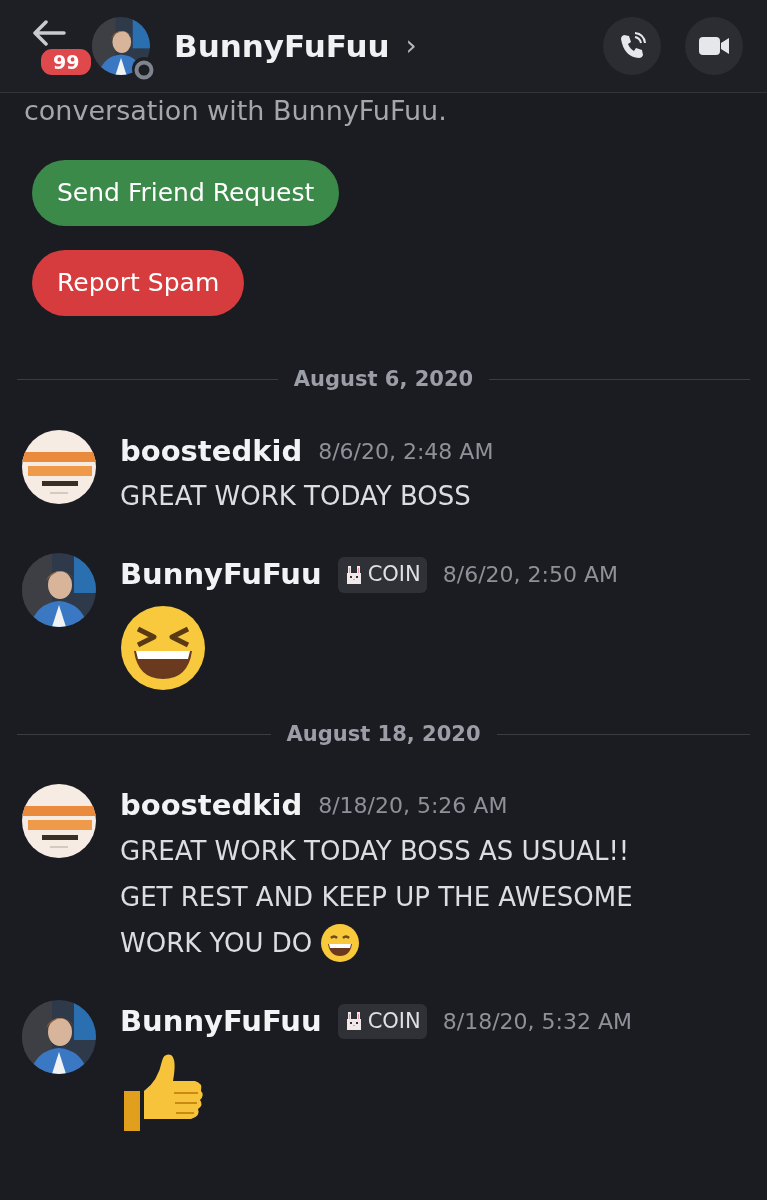 This screenshot has width=767, height=1200. I want to click on message-text: GREAT WORK TODAY BOSS AS USUAL!!, so click(375, 851).